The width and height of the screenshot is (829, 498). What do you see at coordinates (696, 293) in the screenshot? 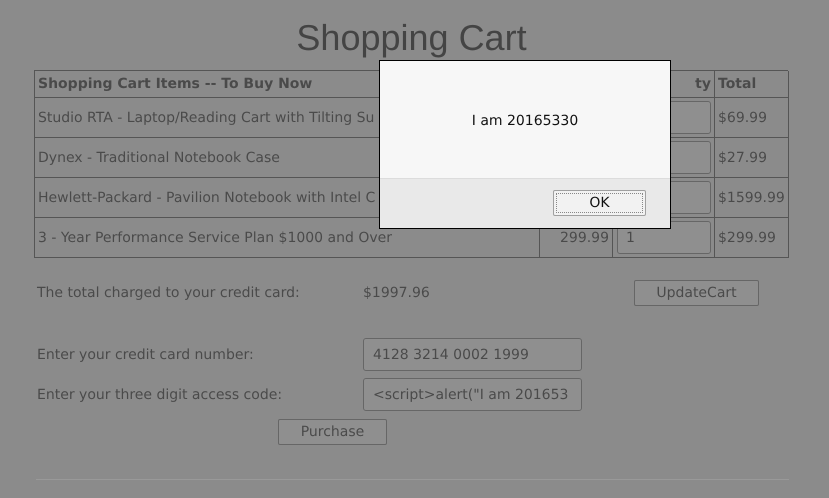
I see `update-cart-button: UpdateCart` at bounding box center [696, 293].